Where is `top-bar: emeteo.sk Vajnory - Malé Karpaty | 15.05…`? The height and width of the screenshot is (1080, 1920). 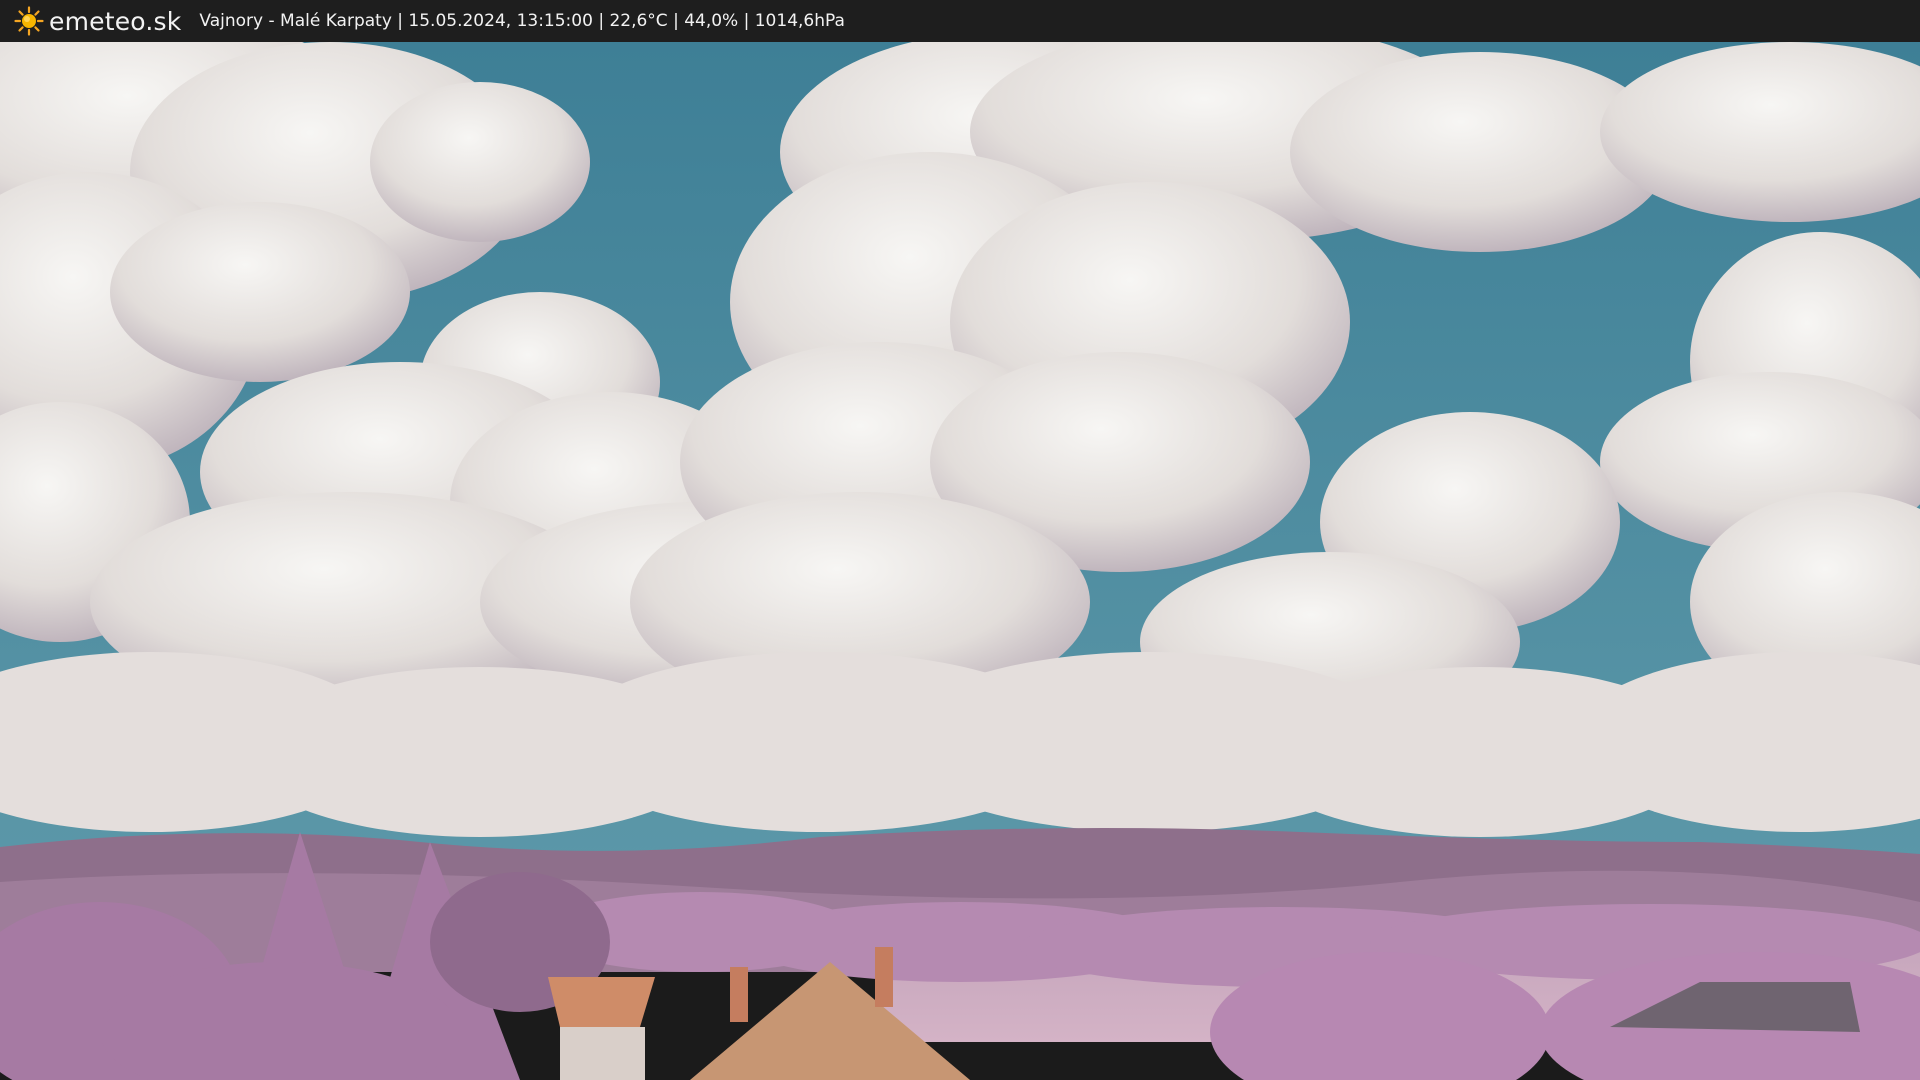 top-bar: emeteo.sk Vajnory - Malé Karpaty | 15.05… is located at coordinates (960, 21).